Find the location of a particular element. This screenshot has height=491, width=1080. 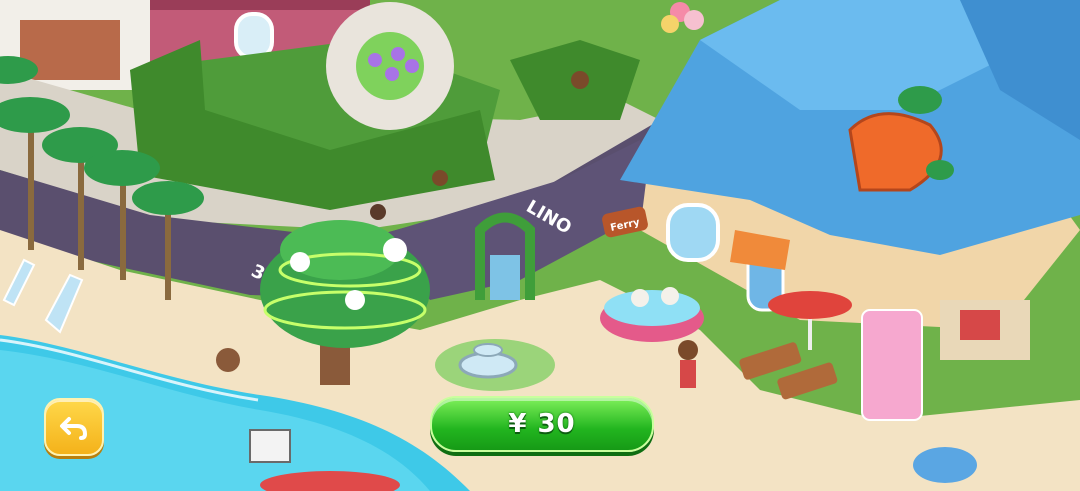

fountain is located at coordinates (495, 365).